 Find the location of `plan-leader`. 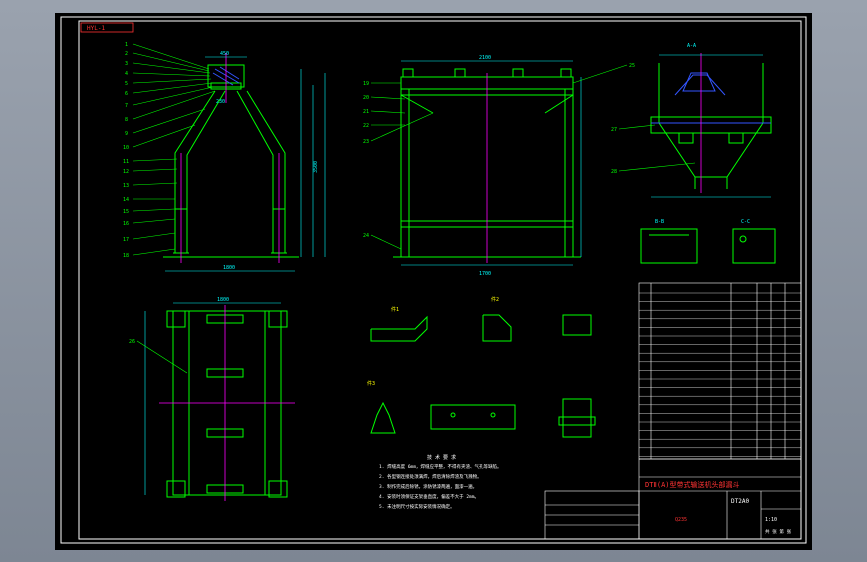

plan-leader is located at coordinates (162, 357).